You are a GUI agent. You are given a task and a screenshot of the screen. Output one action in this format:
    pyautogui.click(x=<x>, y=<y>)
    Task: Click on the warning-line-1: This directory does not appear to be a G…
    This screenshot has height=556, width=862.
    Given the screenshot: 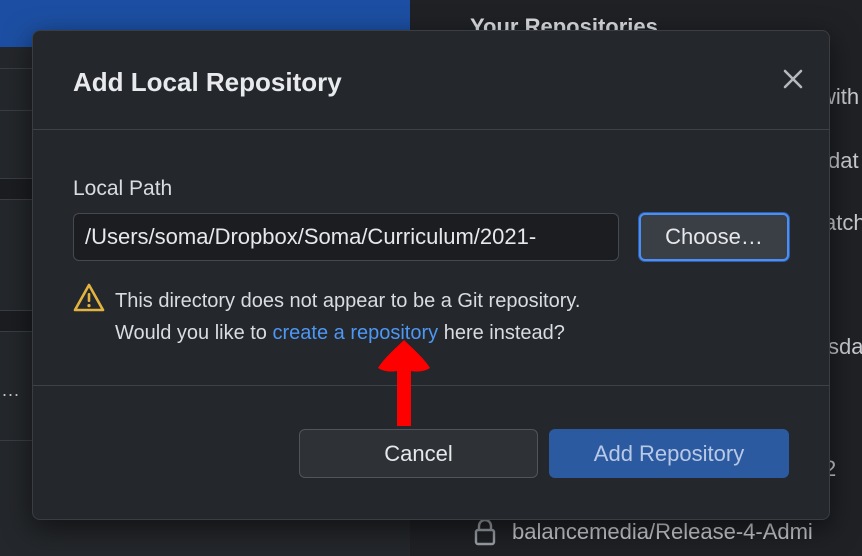 What is the action you would take?
    pyautogui.click(x=348, y=301)
    